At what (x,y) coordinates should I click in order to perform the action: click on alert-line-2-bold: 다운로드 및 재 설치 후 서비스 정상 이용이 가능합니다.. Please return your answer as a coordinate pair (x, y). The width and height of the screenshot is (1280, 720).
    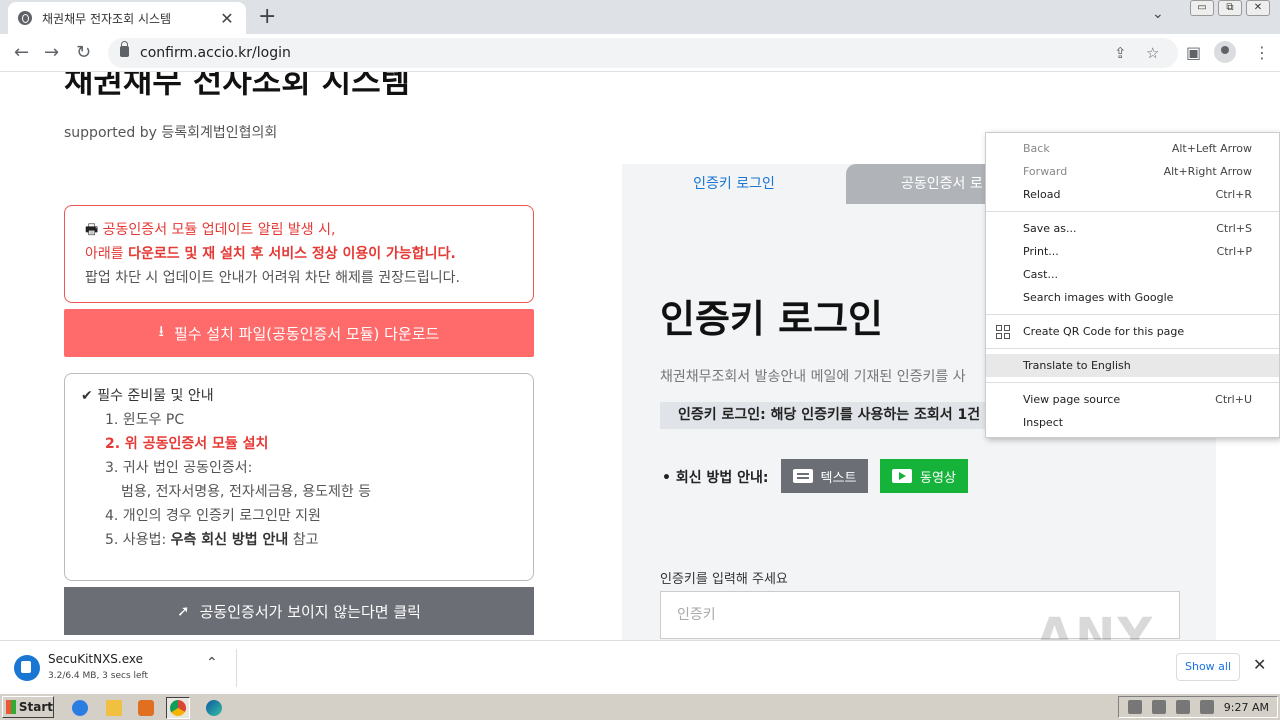
    Looking at the image, I should click on (292, 254).